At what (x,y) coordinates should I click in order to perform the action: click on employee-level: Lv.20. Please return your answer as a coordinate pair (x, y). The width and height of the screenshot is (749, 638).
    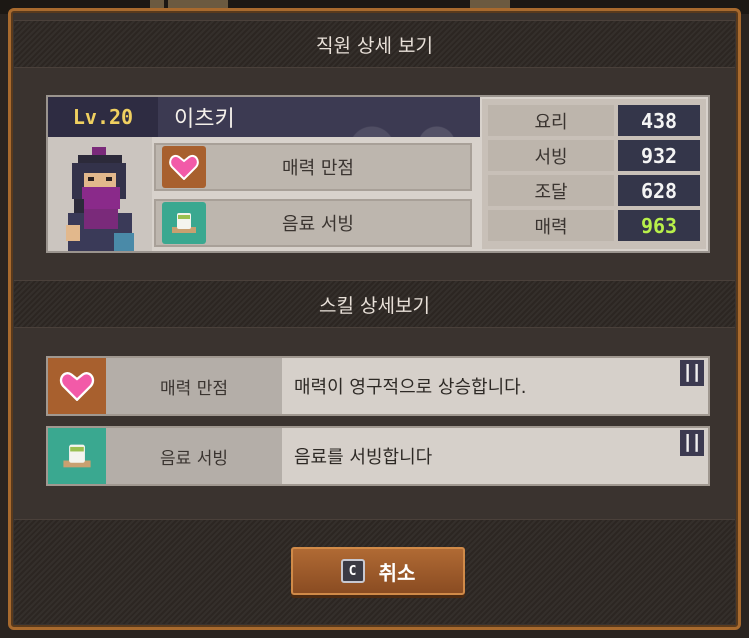
    Looking at the image, I should click on (103, 117).